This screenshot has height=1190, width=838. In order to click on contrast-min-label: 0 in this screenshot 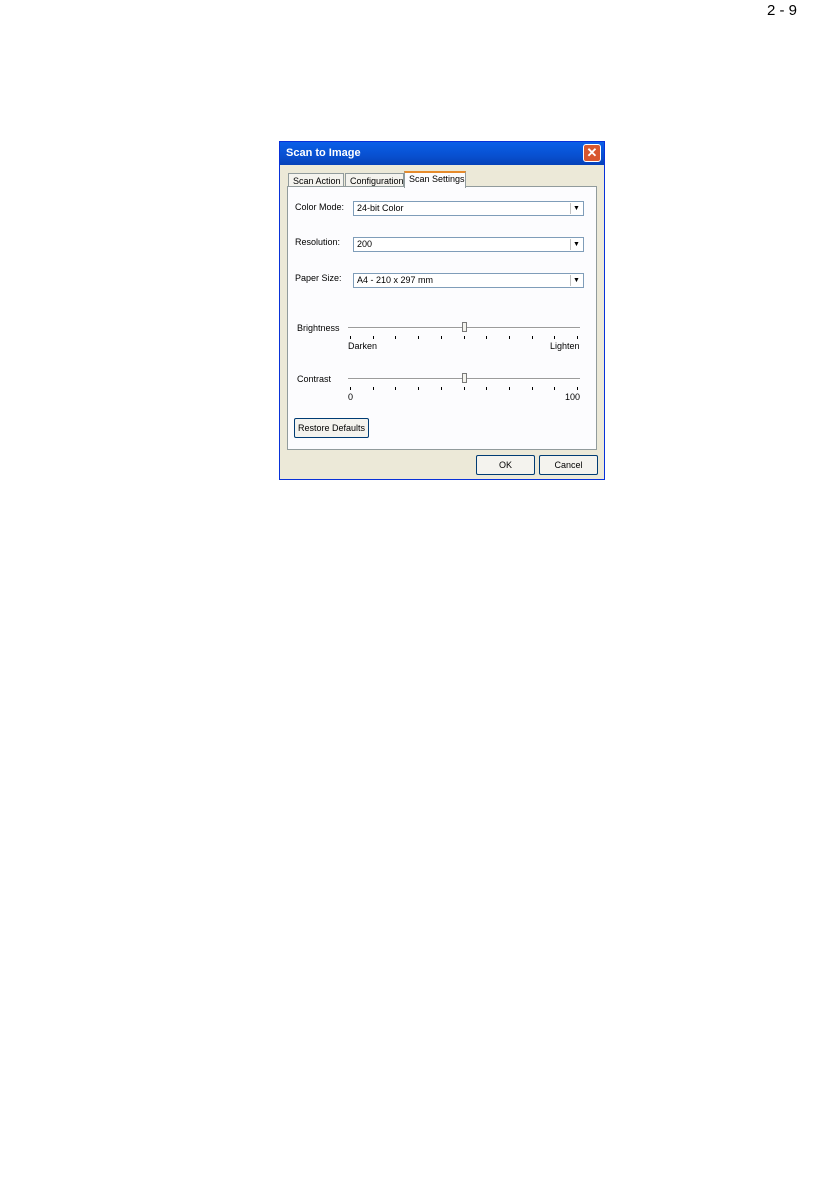, I will do `click(351, 397)`.